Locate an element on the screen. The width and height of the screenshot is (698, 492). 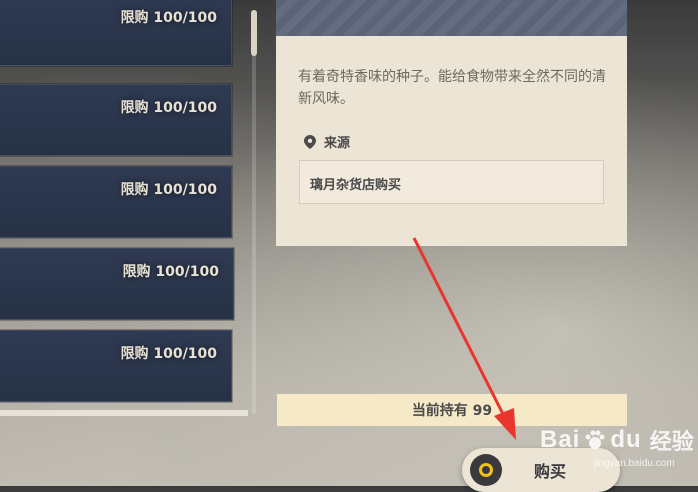
yellow-ring-icon is located at coordinates (486, 470).